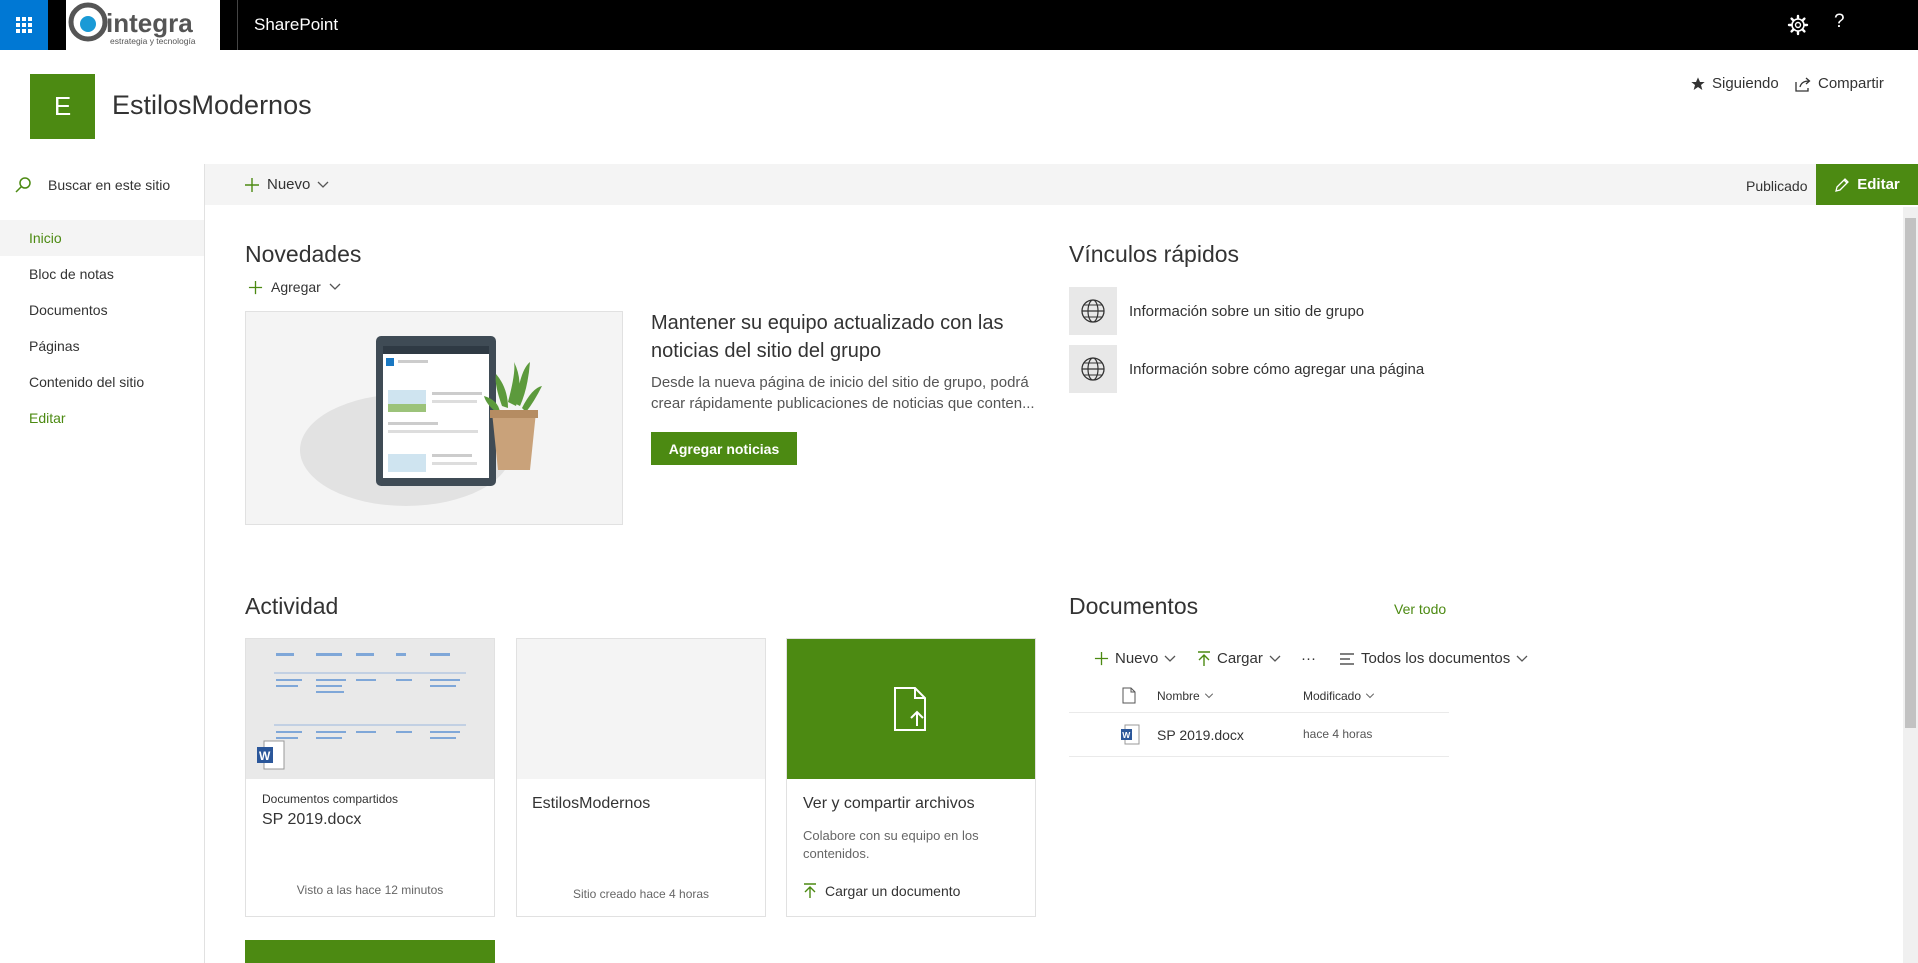 The image size is (1918, 963). What do you see at coordinates (1338, 734) in the screenshot?
I see `document-modified: hace 4 horas` at bounding box center [1338, 734].